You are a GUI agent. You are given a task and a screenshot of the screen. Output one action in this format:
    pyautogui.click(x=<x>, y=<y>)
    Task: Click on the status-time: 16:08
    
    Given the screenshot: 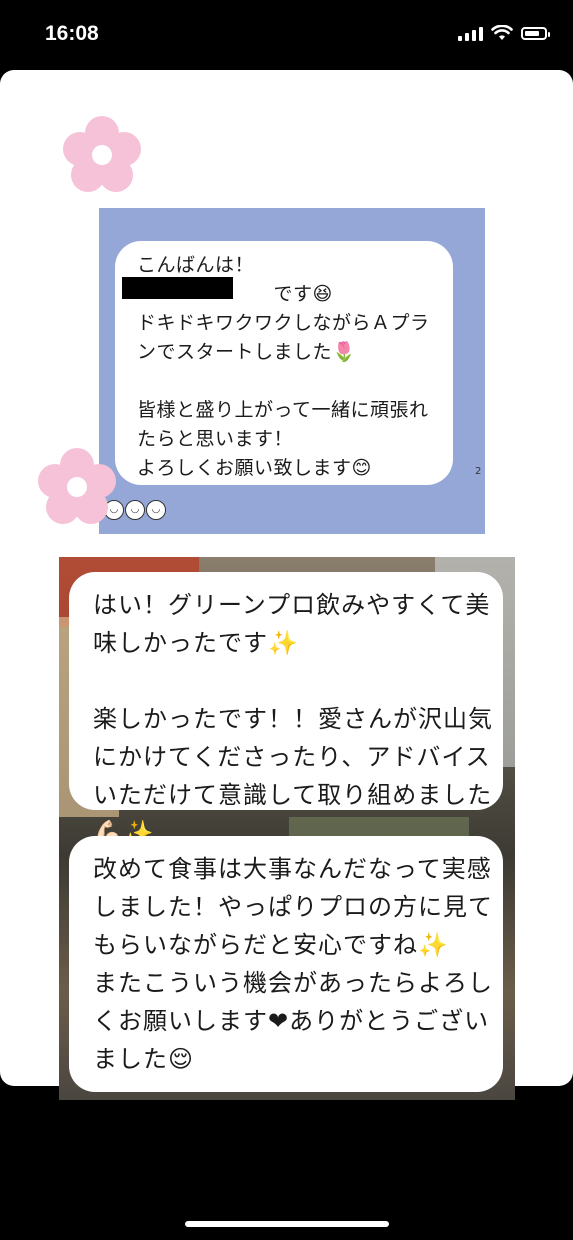 What is the action you would take?
    pyautogui.click(x=72, y=33)
    